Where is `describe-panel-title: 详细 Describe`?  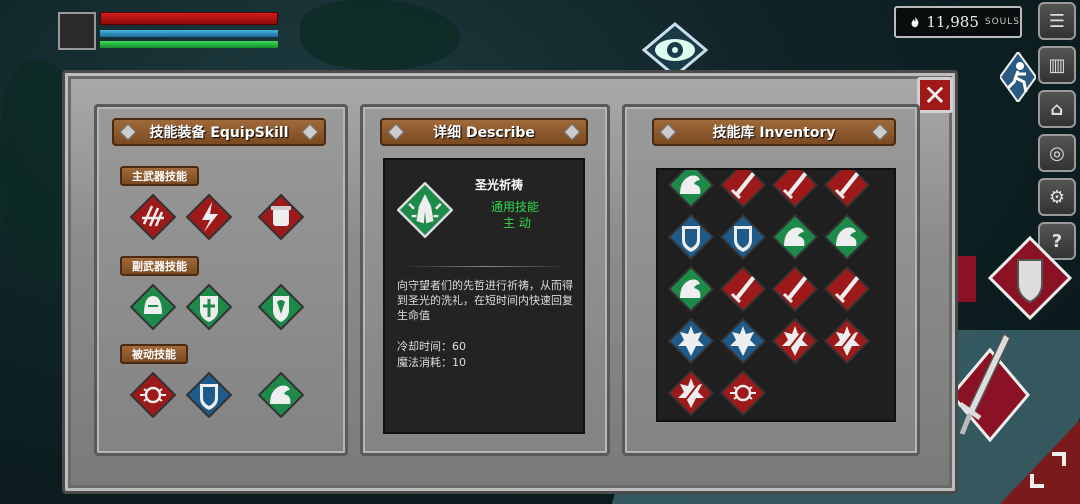
describe-panel-title: 详细 Describe is located at coordinates (484, 133).